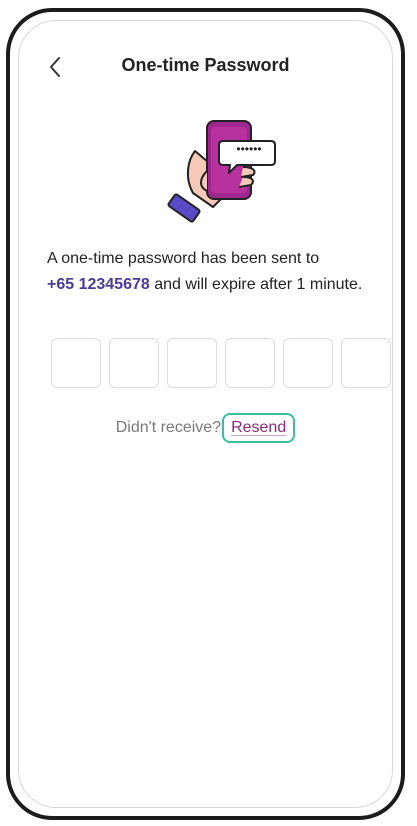 The width and height of the screenshot is (417, 826). I want to click on page-title: One-time Password, so click(205, 65).